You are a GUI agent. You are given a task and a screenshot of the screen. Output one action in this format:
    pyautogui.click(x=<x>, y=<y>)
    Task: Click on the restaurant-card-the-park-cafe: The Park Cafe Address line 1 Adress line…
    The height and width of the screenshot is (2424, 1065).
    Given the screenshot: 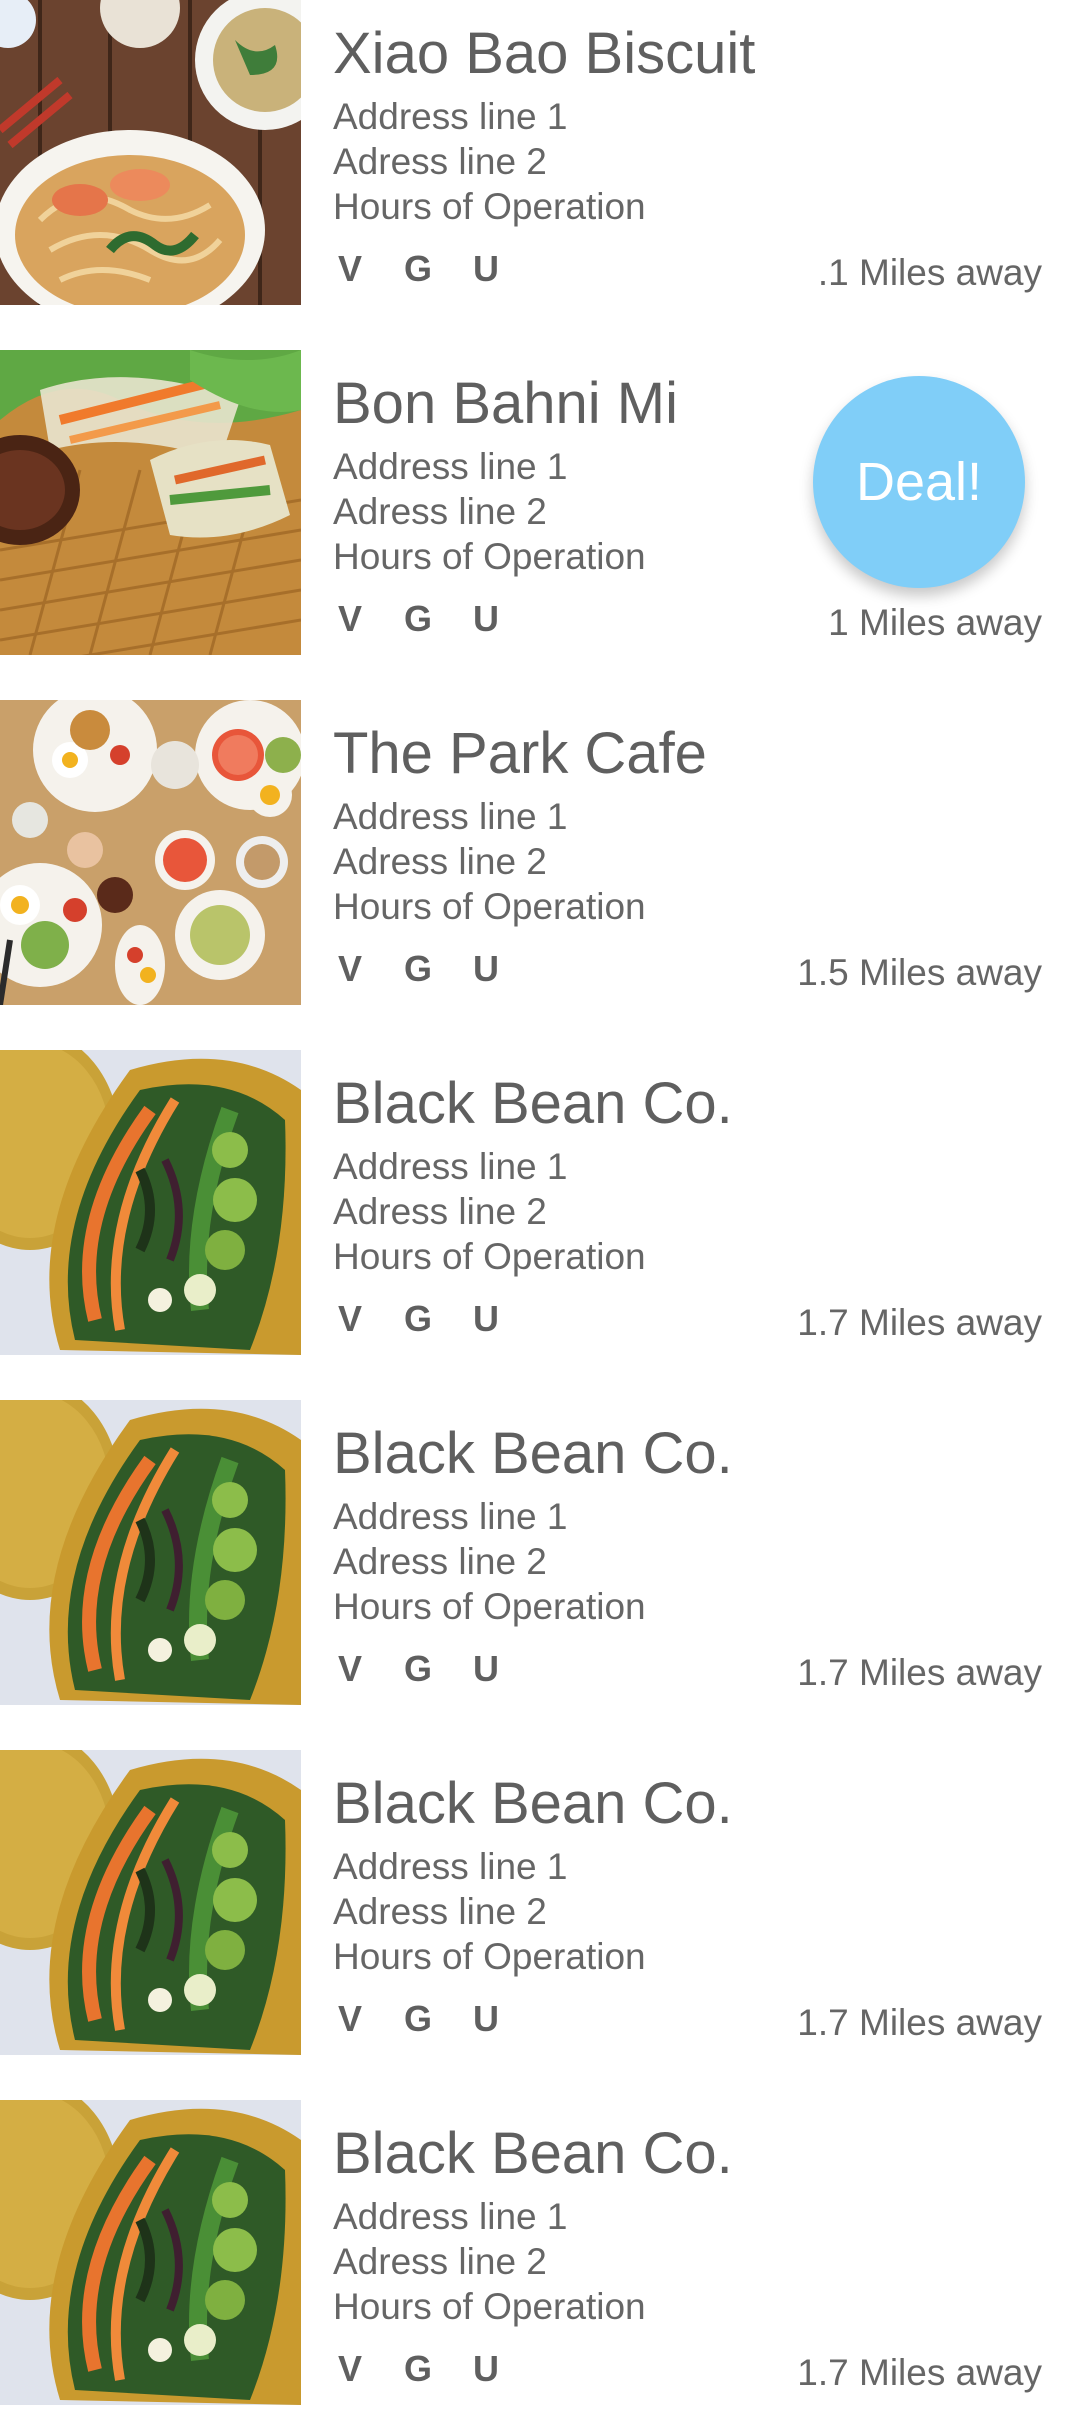 What is the action you would take?
    pyautogui.click(x=532, y=852)
    